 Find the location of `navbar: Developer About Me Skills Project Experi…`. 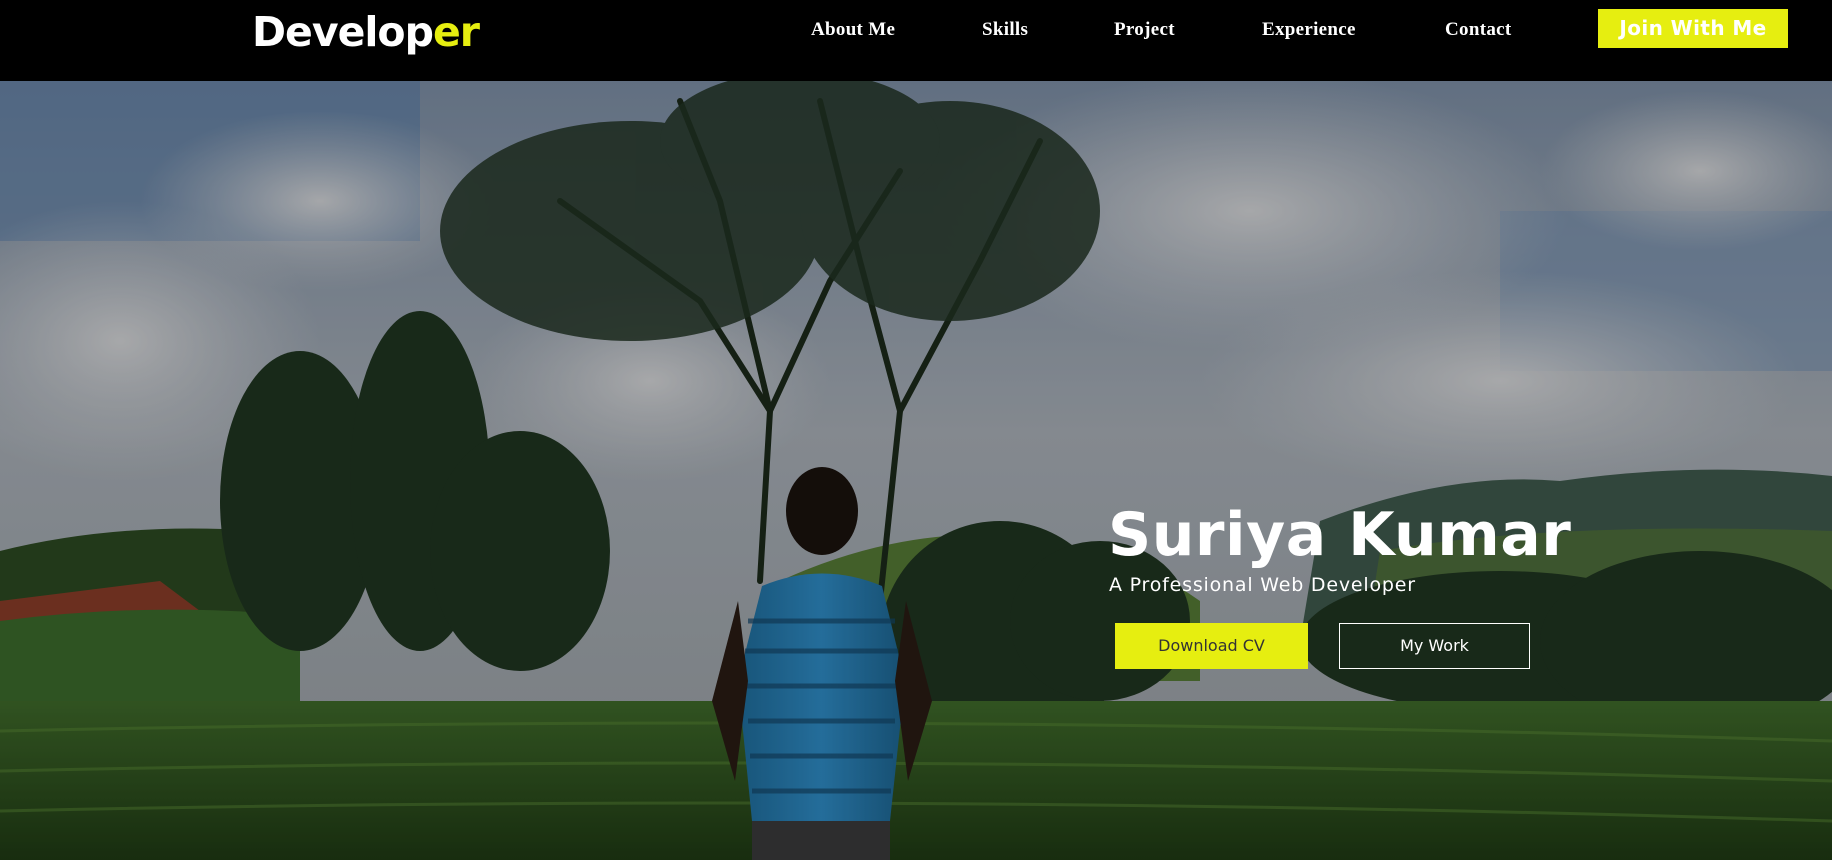

navbar: Developer About Me Skills Project Experi… is located at coordinates (916, 40).